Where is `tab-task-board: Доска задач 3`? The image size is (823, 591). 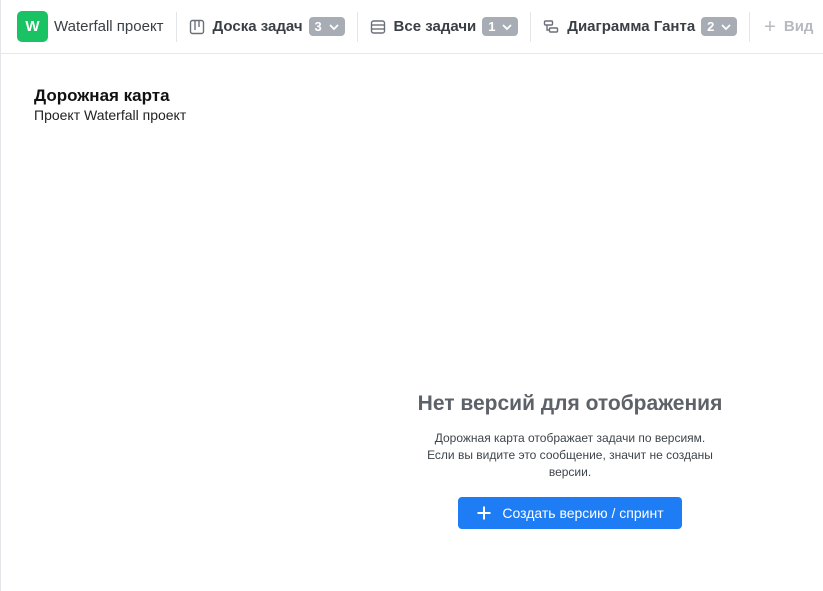 tab-task-board: Доска задач 3 is located at coordinates (267, 27).